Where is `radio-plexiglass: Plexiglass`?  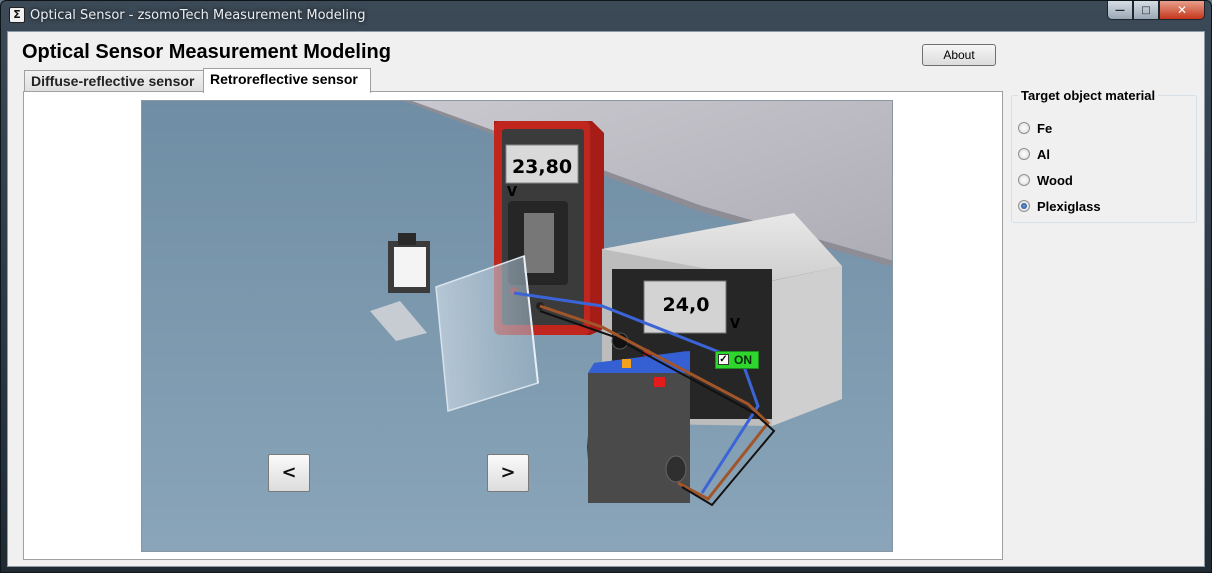 radio-plexiglass: Plexiglass is located at coordinates (1059, 206).